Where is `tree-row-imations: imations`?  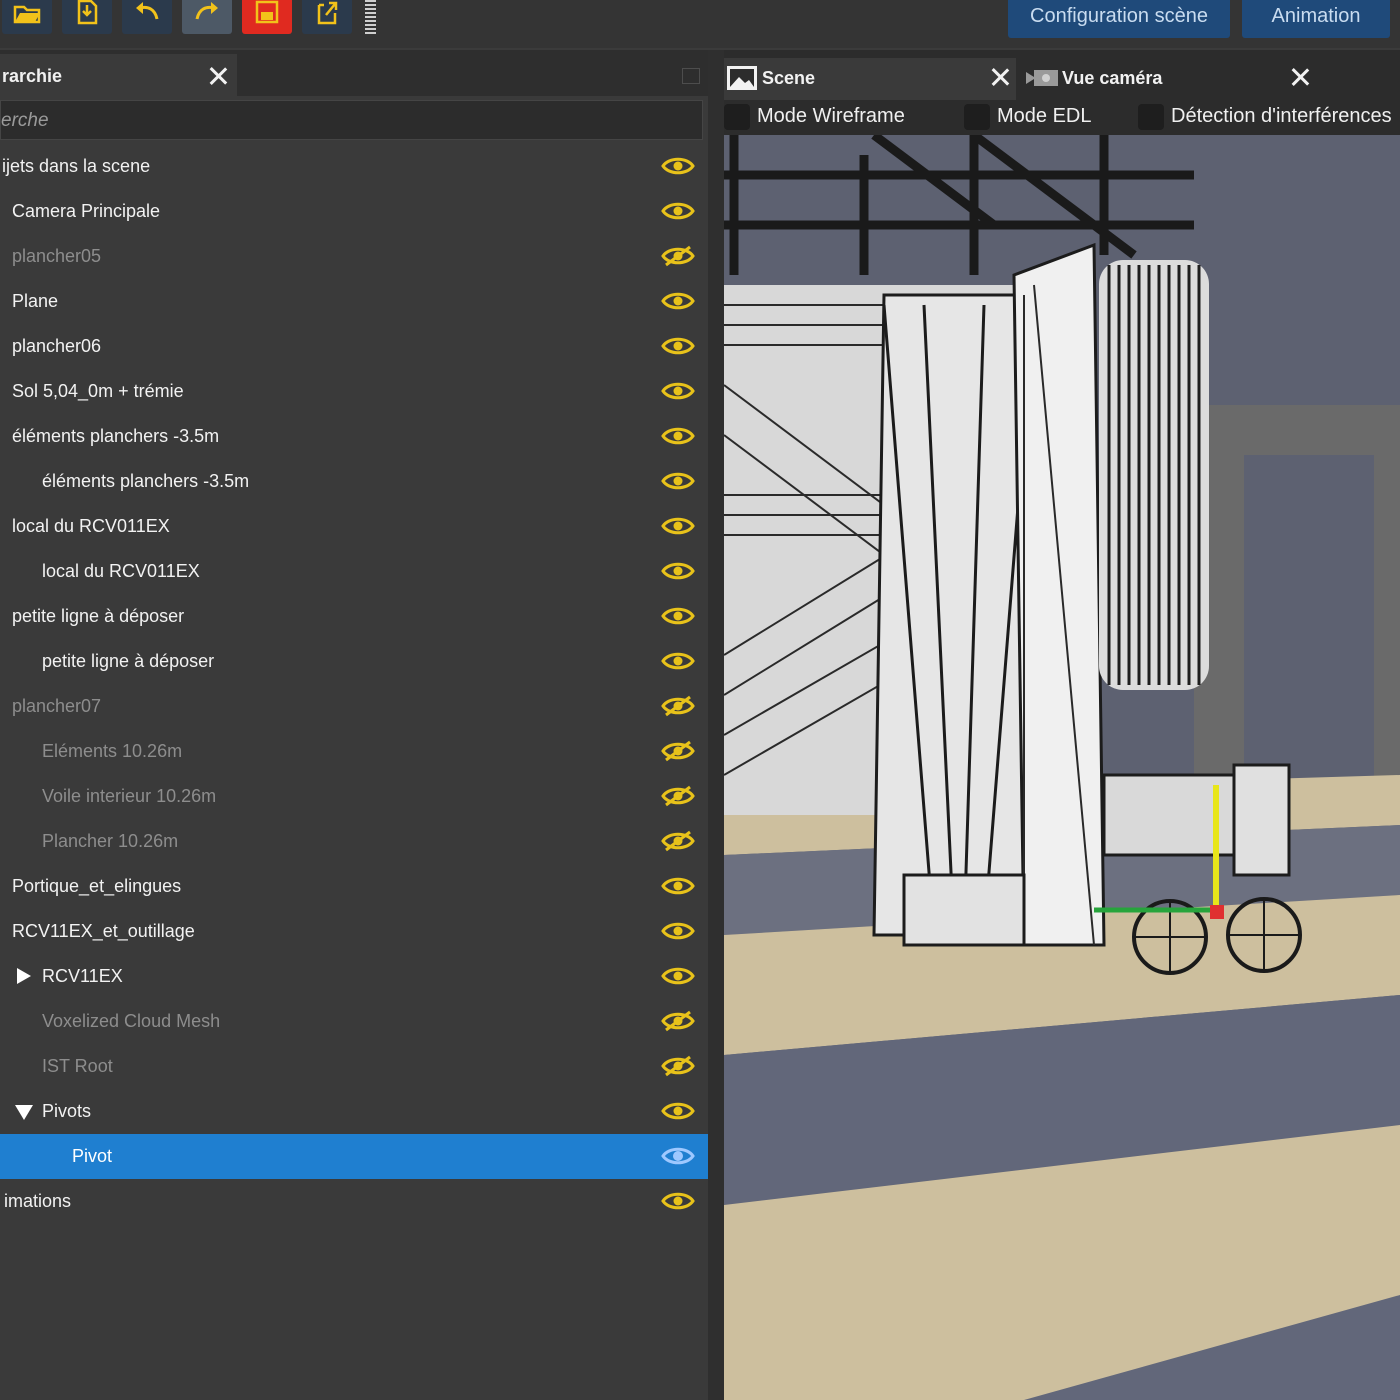
tree-row-imations: imations is located at coordinates (354, 1201).